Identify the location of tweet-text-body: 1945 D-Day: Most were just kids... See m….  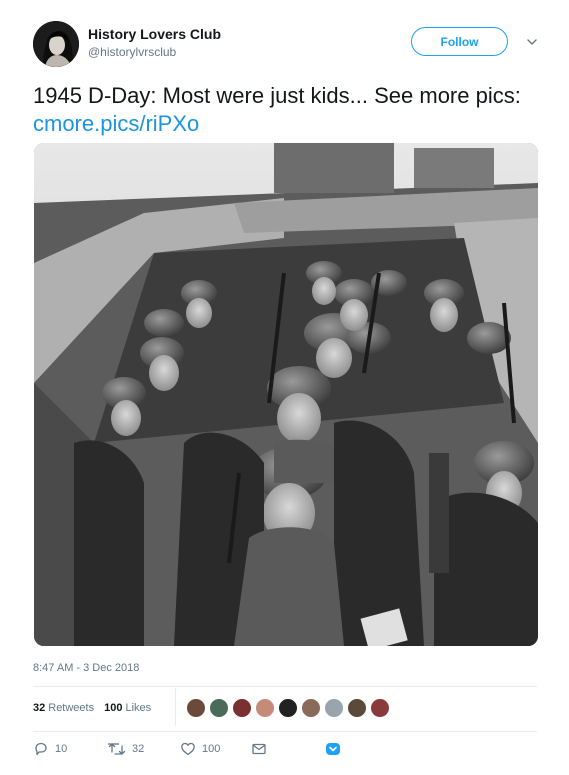
(277, 95).